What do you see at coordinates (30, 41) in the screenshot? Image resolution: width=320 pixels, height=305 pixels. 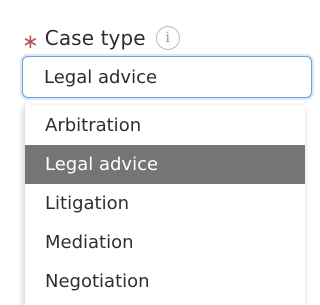 I see `required-asterisk-icon: ∗` at bounding box center [30, 41].